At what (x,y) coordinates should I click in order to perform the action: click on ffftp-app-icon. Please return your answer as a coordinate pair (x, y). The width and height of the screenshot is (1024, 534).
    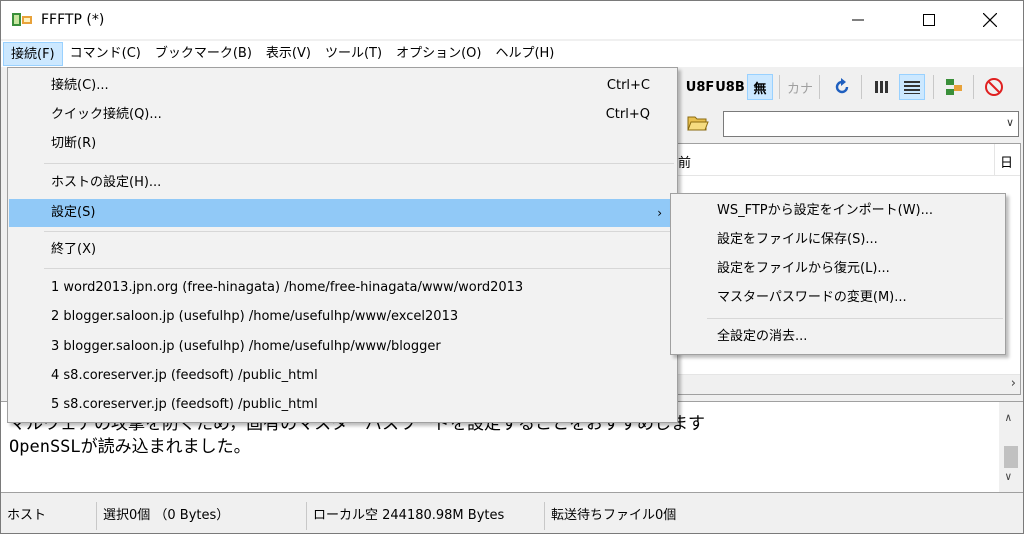
    Looking at the image, I should click on (22, 19).